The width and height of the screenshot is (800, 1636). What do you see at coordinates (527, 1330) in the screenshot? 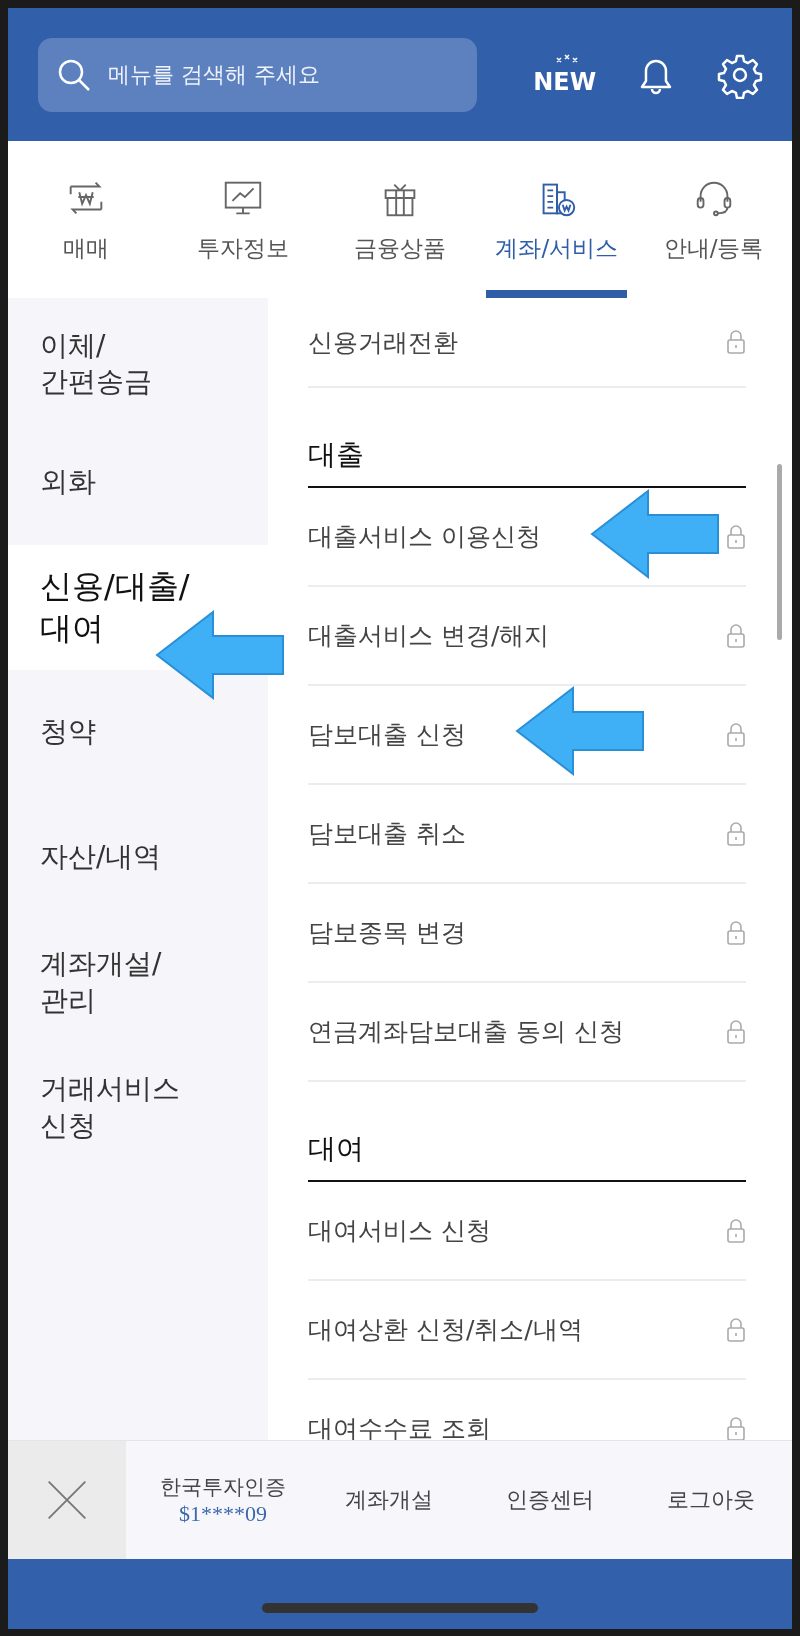
I see `menu-item: 대여상환 신청/취소/내역` at bounding box center [527, 1330].